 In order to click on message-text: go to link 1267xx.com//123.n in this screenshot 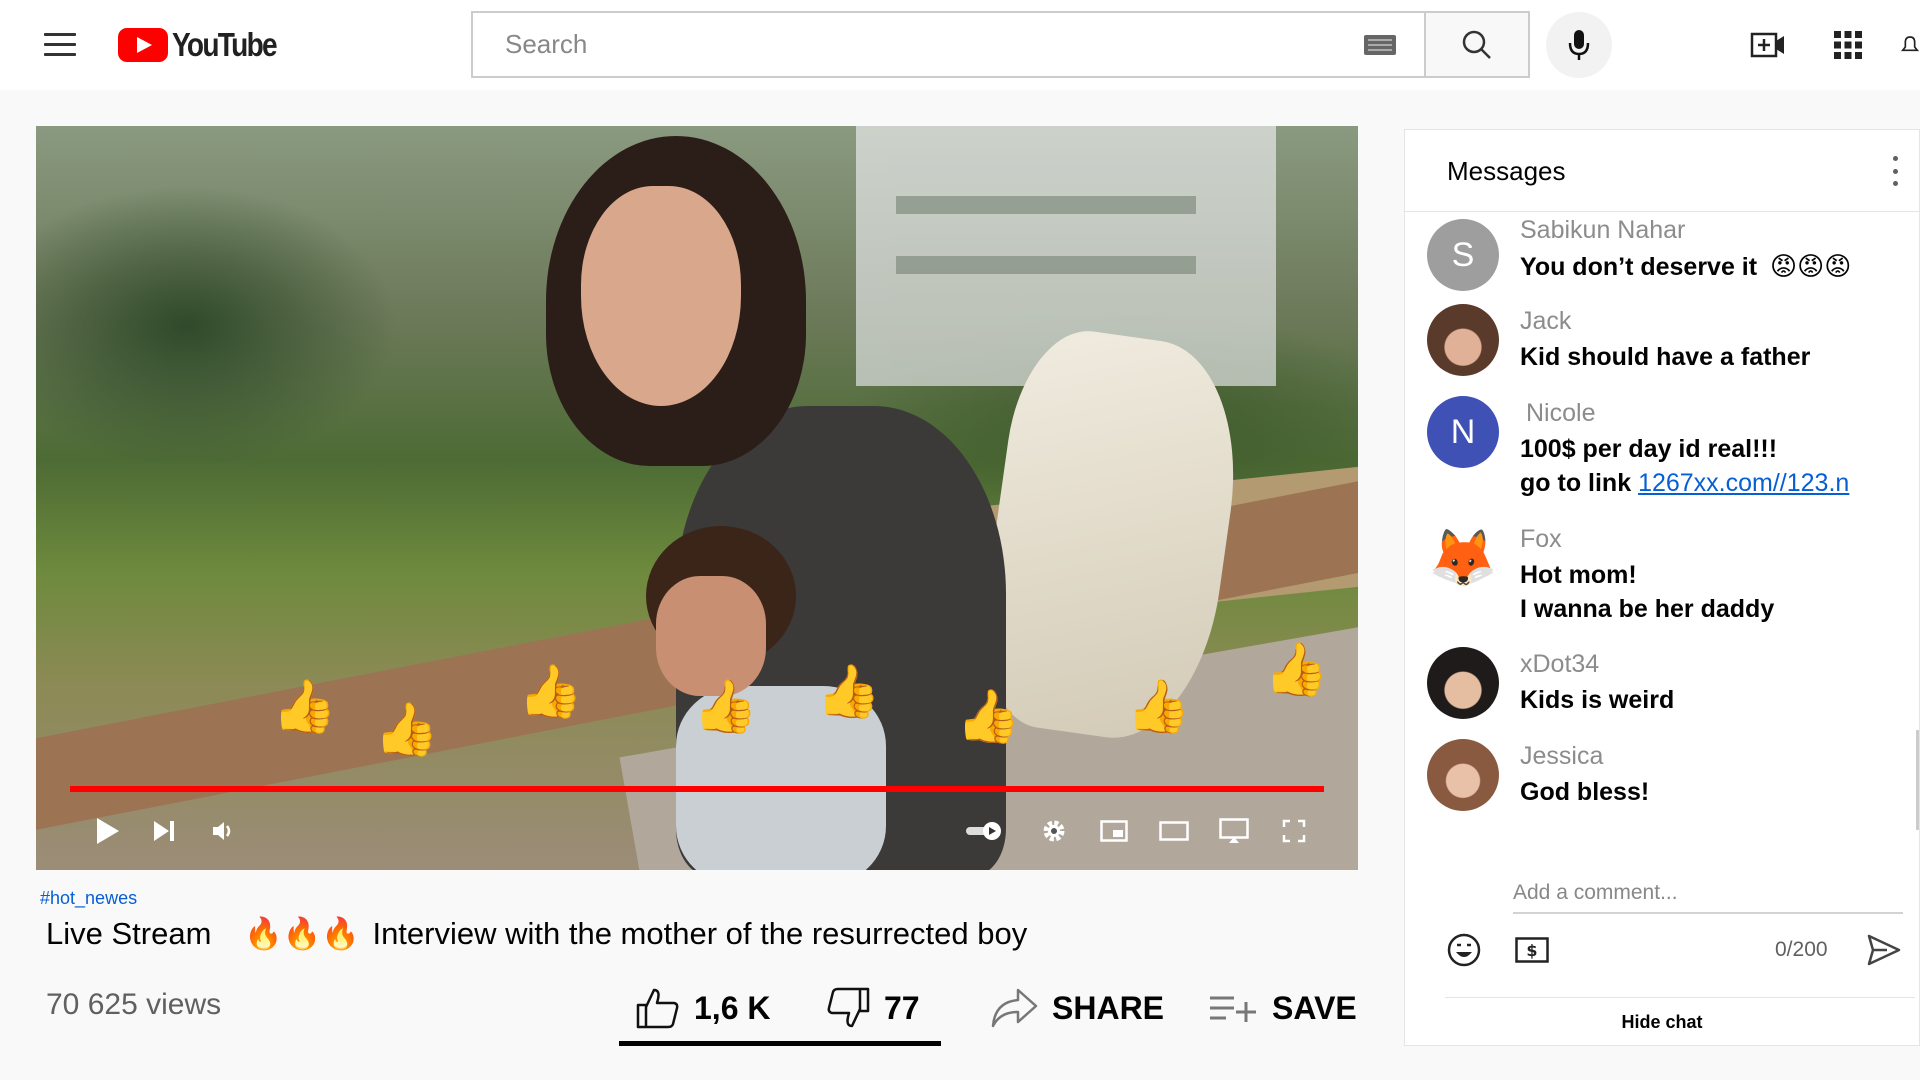, I will do `click(1684, 483)`.